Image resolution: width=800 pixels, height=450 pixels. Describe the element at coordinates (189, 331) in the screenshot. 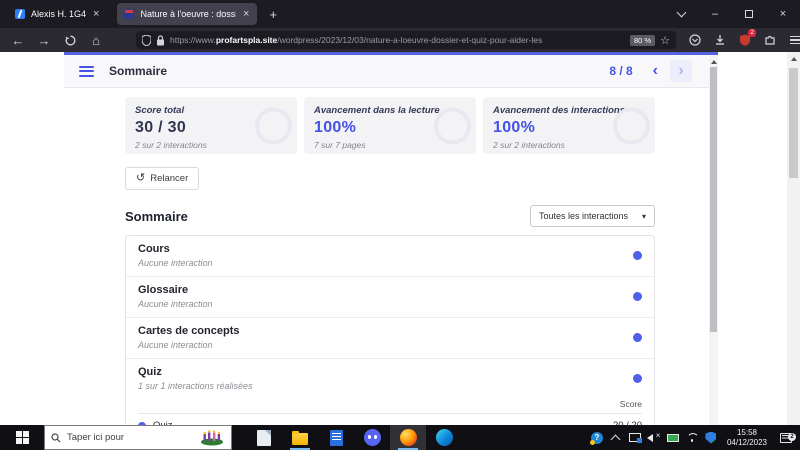

I see `item-title: Cartes de concepts` at that location.